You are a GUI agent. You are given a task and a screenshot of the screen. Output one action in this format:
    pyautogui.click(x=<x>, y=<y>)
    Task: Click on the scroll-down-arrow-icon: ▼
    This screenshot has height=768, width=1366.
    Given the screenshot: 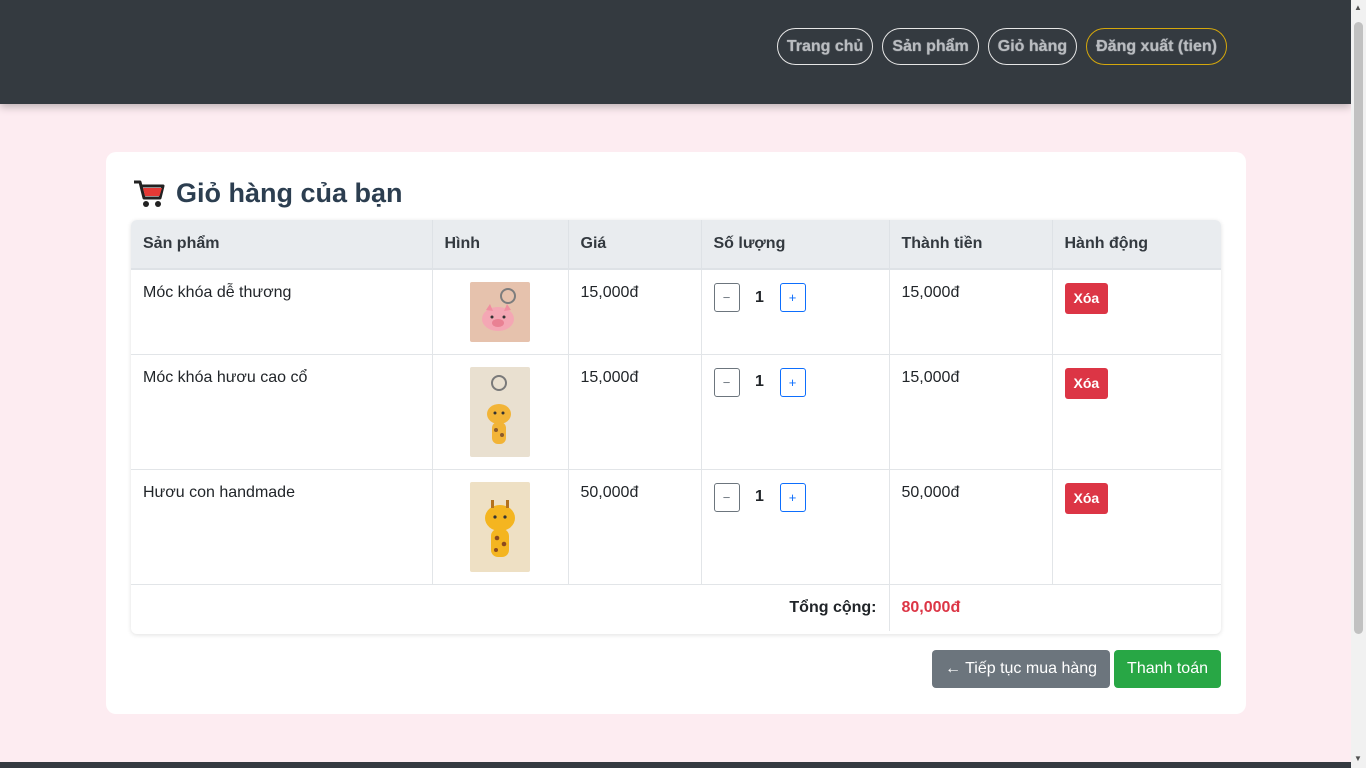 What is the action you would take?
    pyautogui.click(x=1358, y=758)
    